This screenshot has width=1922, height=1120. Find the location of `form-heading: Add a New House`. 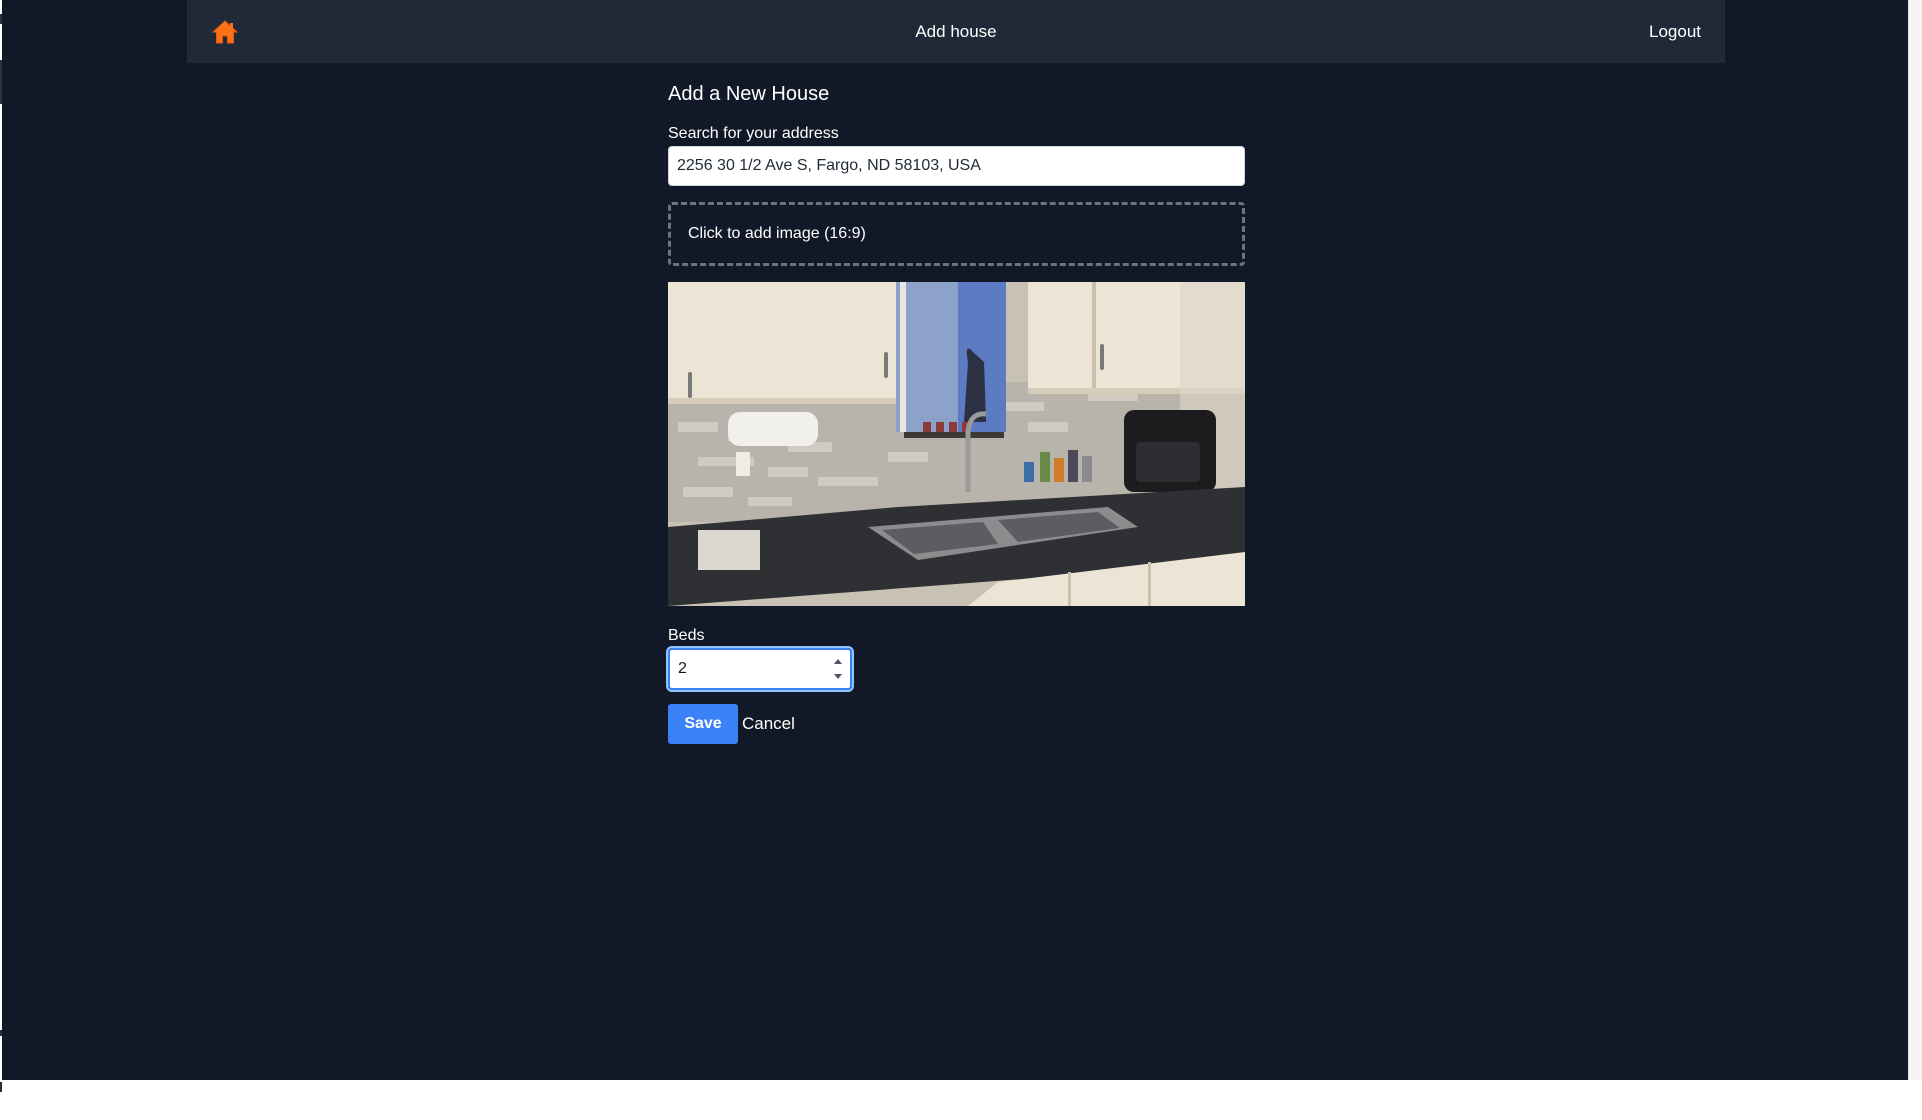

form-heading: Add a New House is located at coordinates (749, 94).